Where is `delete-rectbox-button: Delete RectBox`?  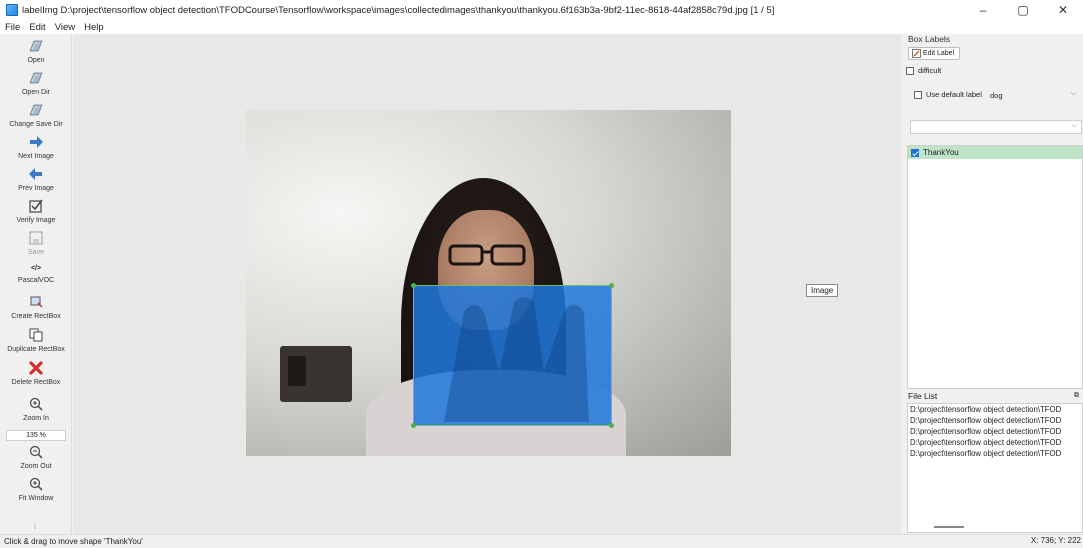 delete-rectbox-button: Delete RectBox is located at coordinates (36, 373).